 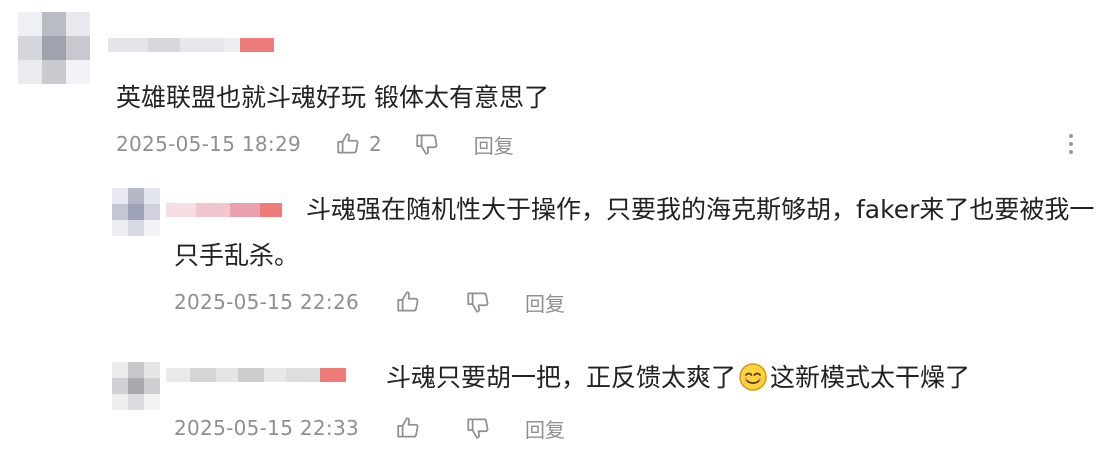 I want to click on comment-text: 斗魂只要胡一把，正反馈太爽了 这新模式太干燥了, so click(x=678, y=378).